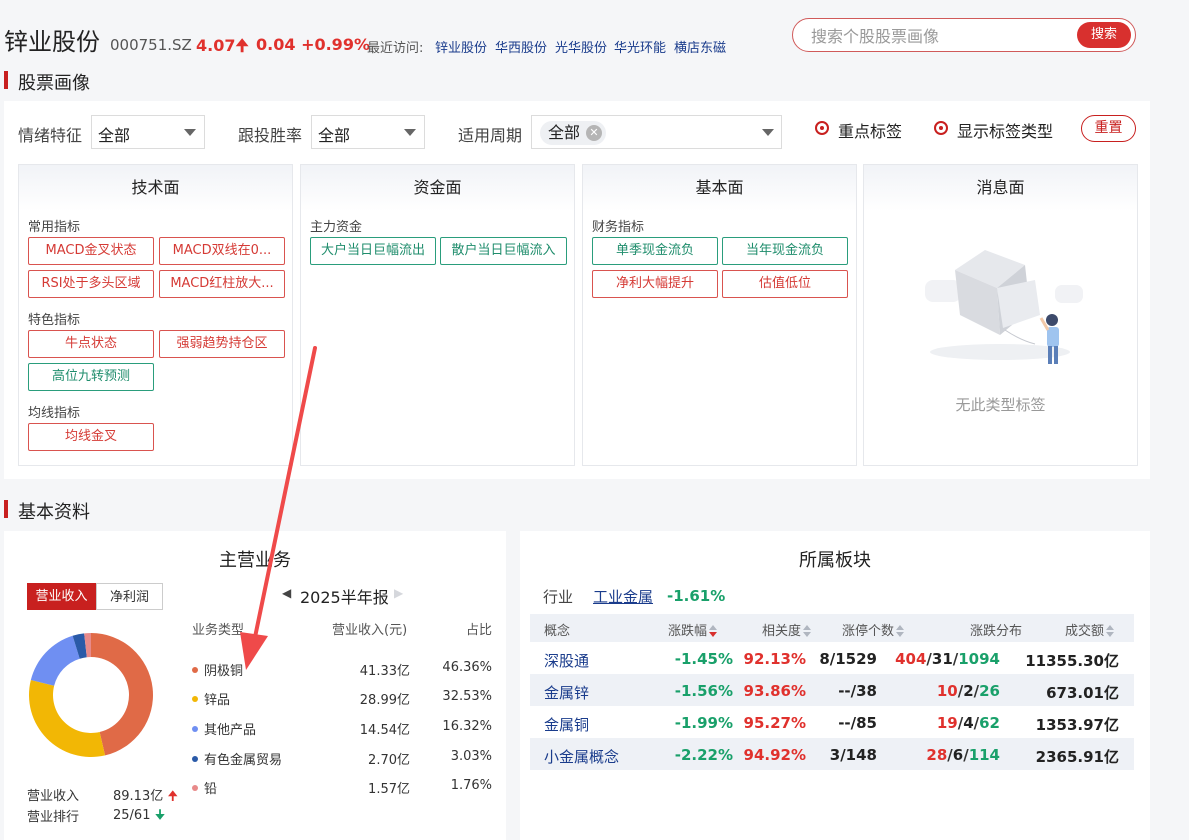 The width and height of the screenshot is (1189, 840). Describe the element at coordinates (564, 132) in the screenshot. I see `chip-label: 全部` at that location.